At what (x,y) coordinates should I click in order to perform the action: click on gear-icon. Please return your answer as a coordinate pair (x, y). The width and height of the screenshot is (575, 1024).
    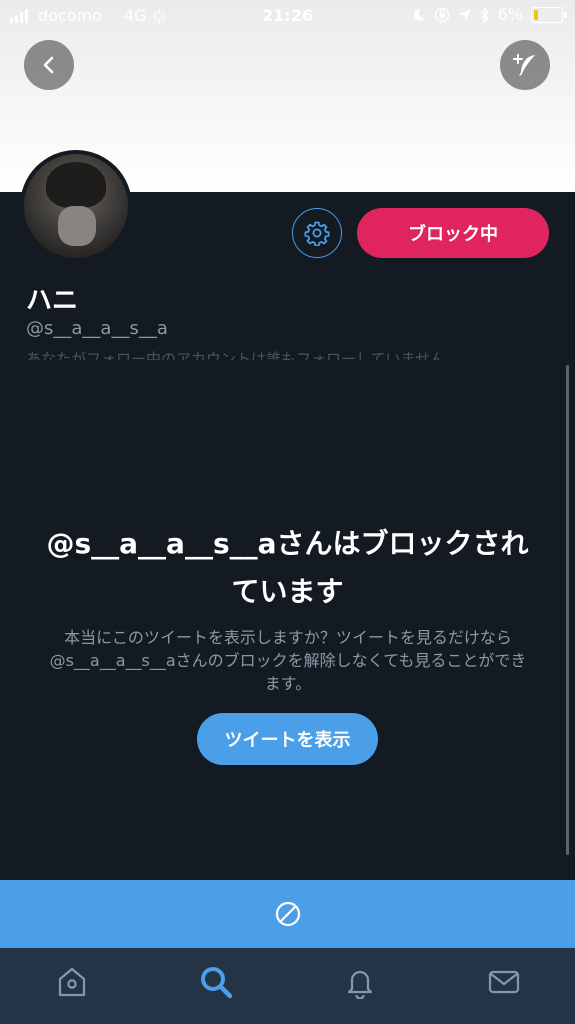
    Looking at the image, I should click on (317, 233).